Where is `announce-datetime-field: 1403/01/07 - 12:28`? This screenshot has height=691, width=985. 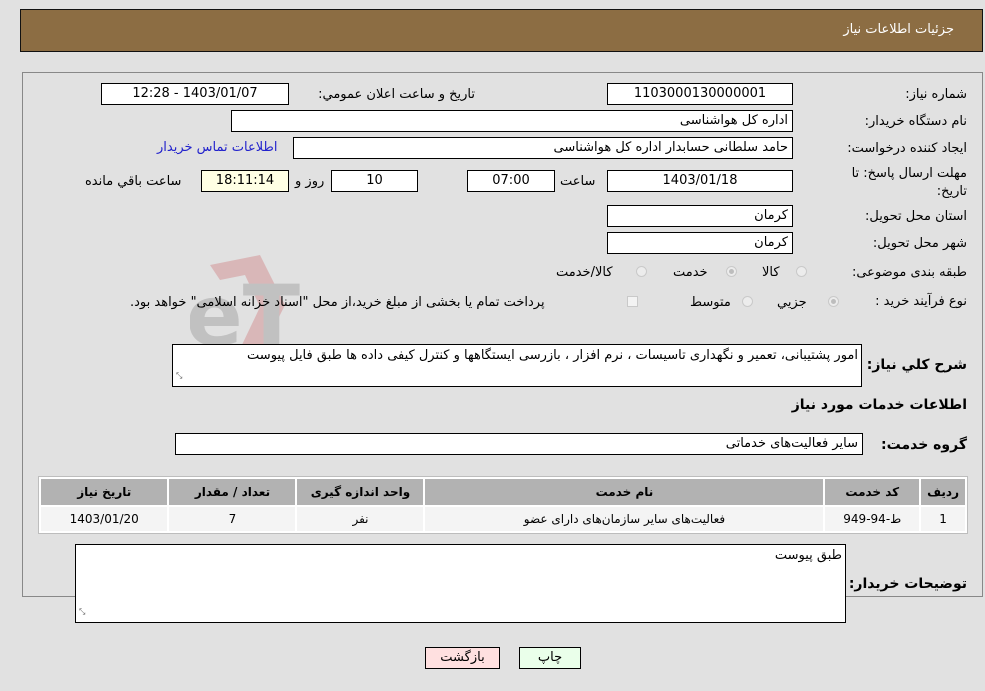 announce-datetime-field: 1403/01/07 - 12:28 is located at coordinates (195, 94).